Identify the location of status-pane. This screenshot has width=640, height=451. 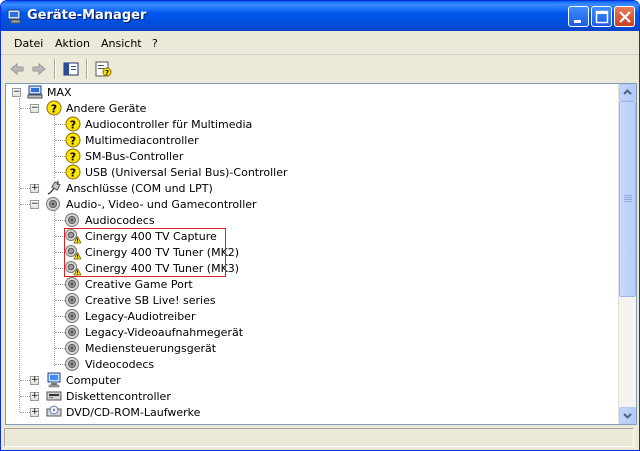
(319, 437).